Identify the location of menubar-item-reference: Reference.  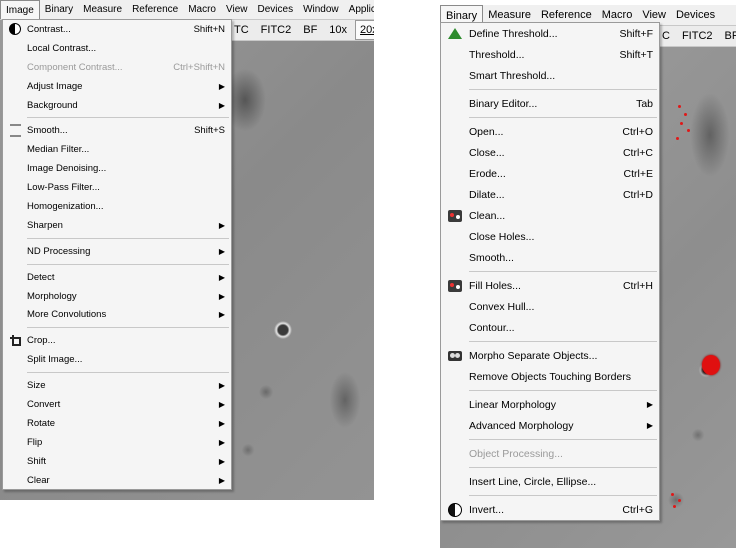
(155, 9).